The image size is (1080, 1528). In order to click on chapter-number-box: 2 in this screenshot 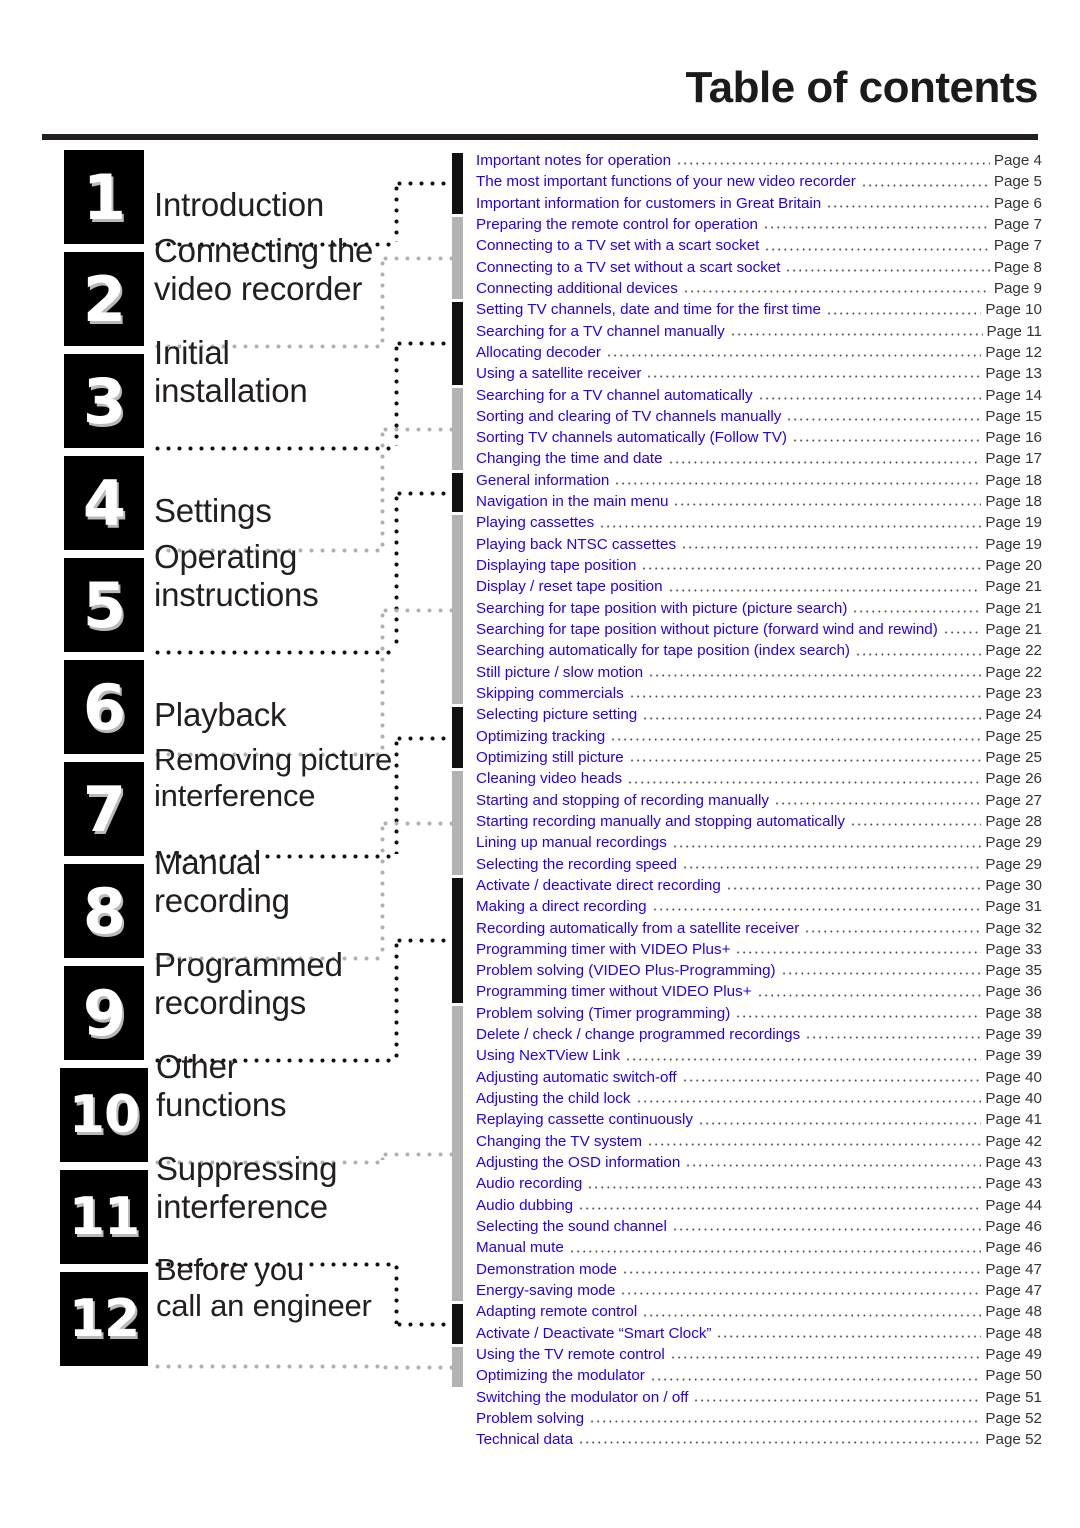, I will do `click(104, 299)`.